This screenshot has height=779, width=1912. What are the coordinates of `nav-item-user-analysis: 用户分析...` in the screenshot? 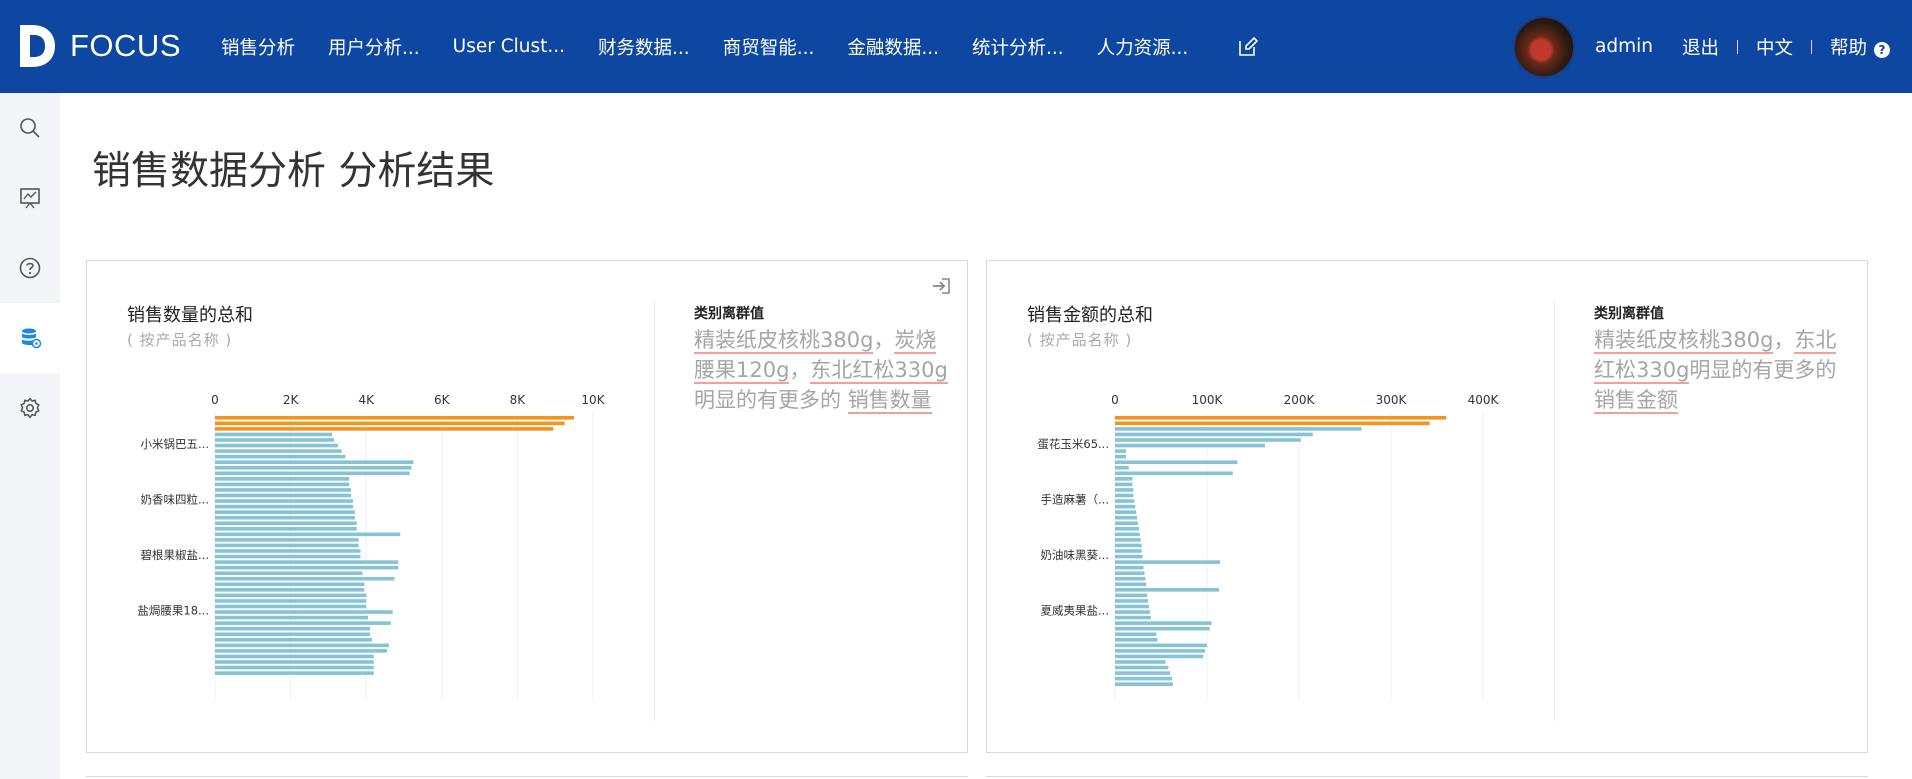 It's located at (374, 47).